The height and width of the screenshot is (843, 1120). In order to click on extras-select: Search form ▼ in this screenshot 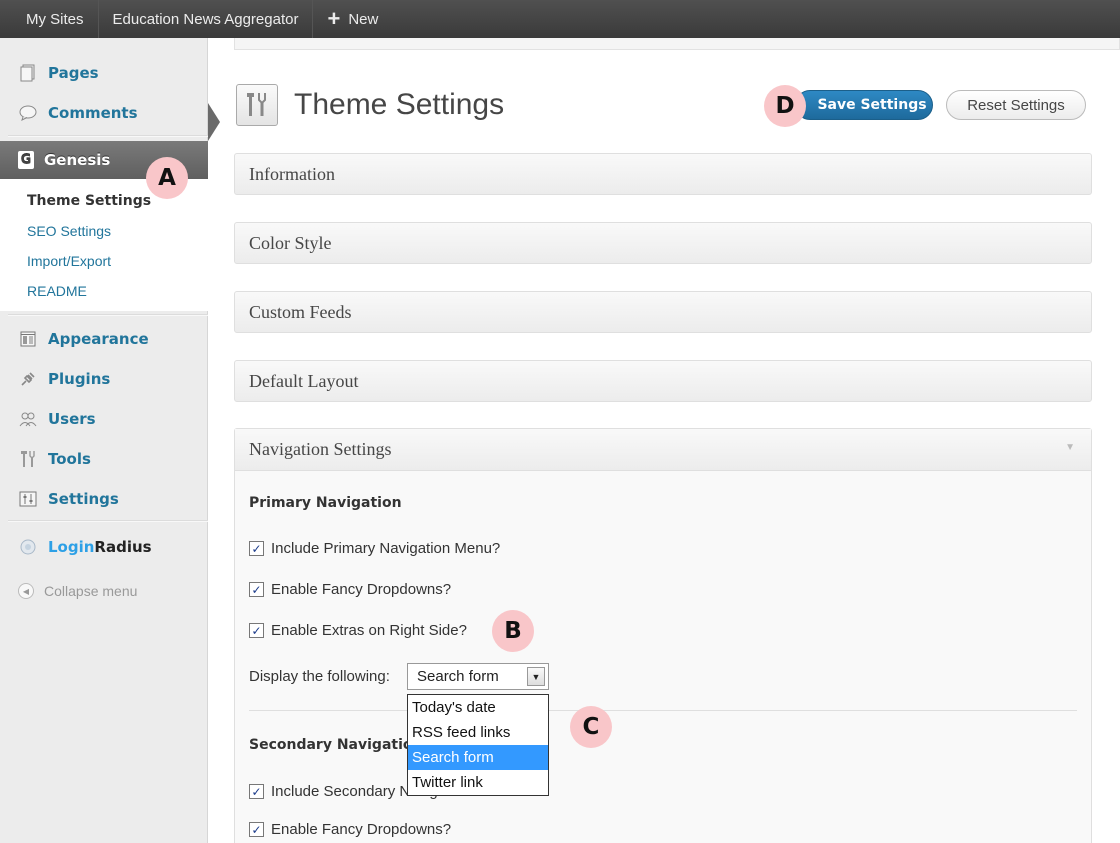, I will do `click(478, 676)`.